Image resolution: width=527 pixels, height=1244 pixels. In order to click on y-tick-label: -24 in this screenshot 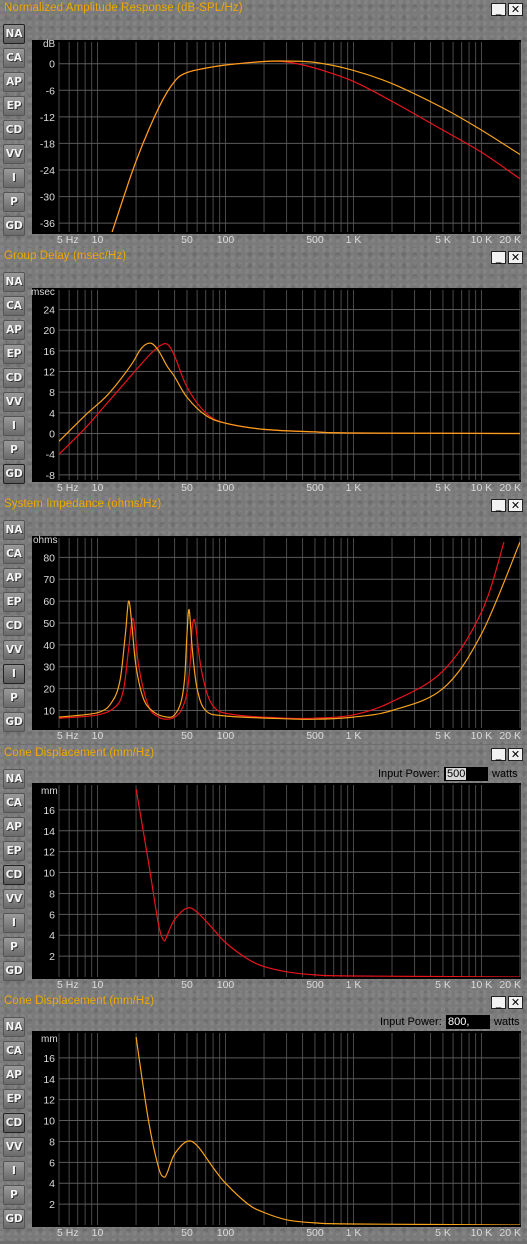, I will do `click(47, 171)`.